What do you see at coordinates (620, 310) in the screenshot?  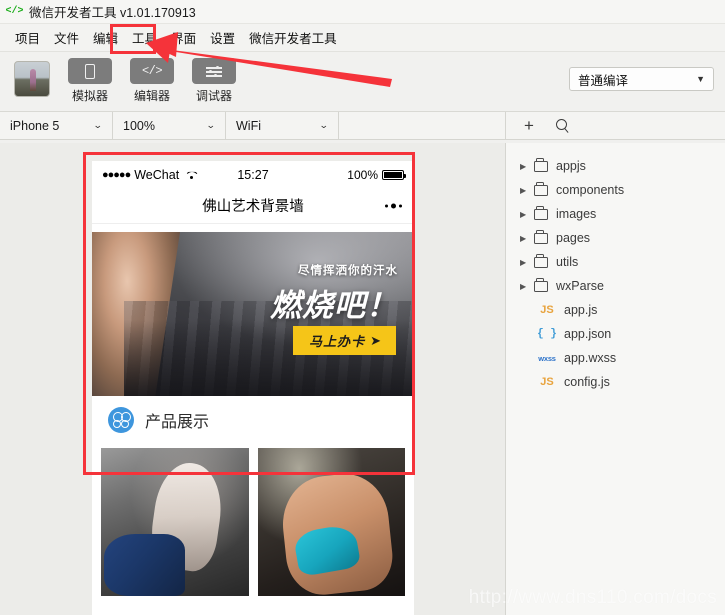 I see `tree-file-app-js: JS app.js` at bounding box center [620, 310].